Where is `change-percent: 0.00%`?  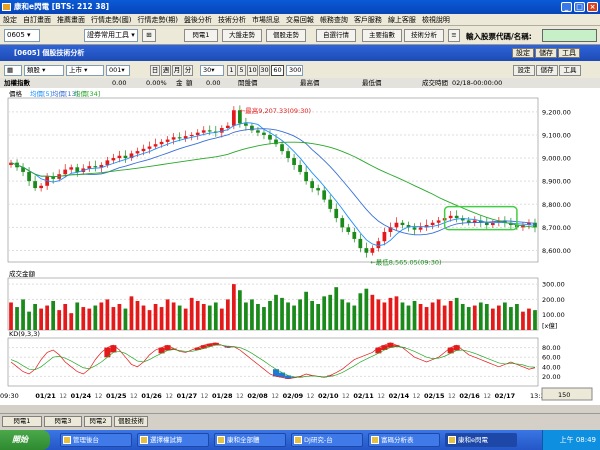
change-percent: 0.00% is located at coordinates (156, 83).